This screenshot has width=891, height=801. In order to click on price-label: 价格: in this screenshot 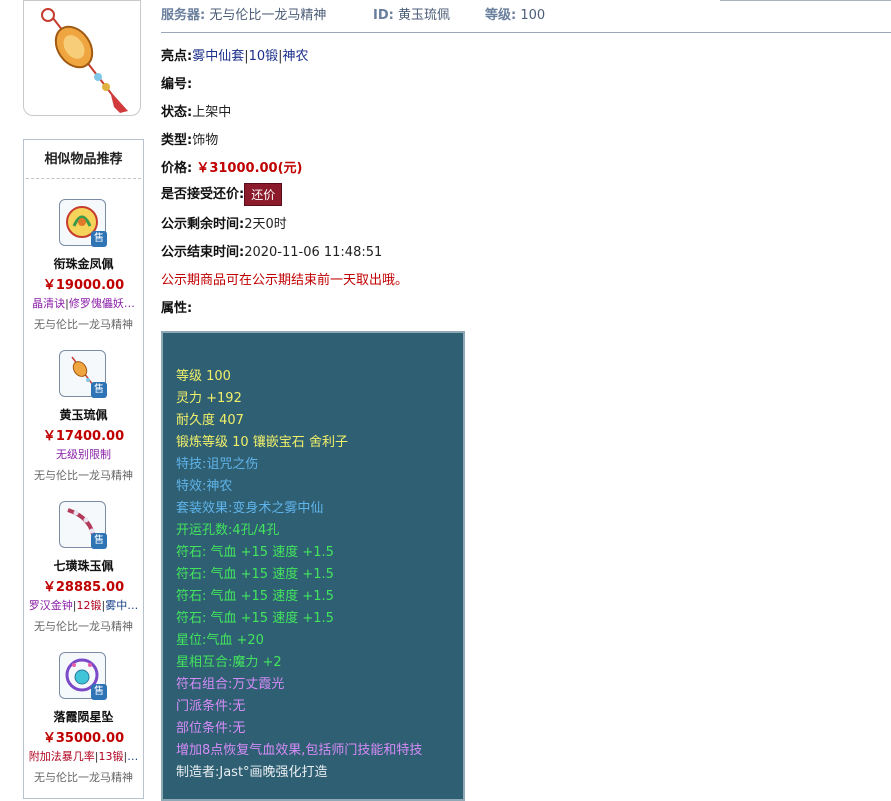, I will do `click(177, 168)`.